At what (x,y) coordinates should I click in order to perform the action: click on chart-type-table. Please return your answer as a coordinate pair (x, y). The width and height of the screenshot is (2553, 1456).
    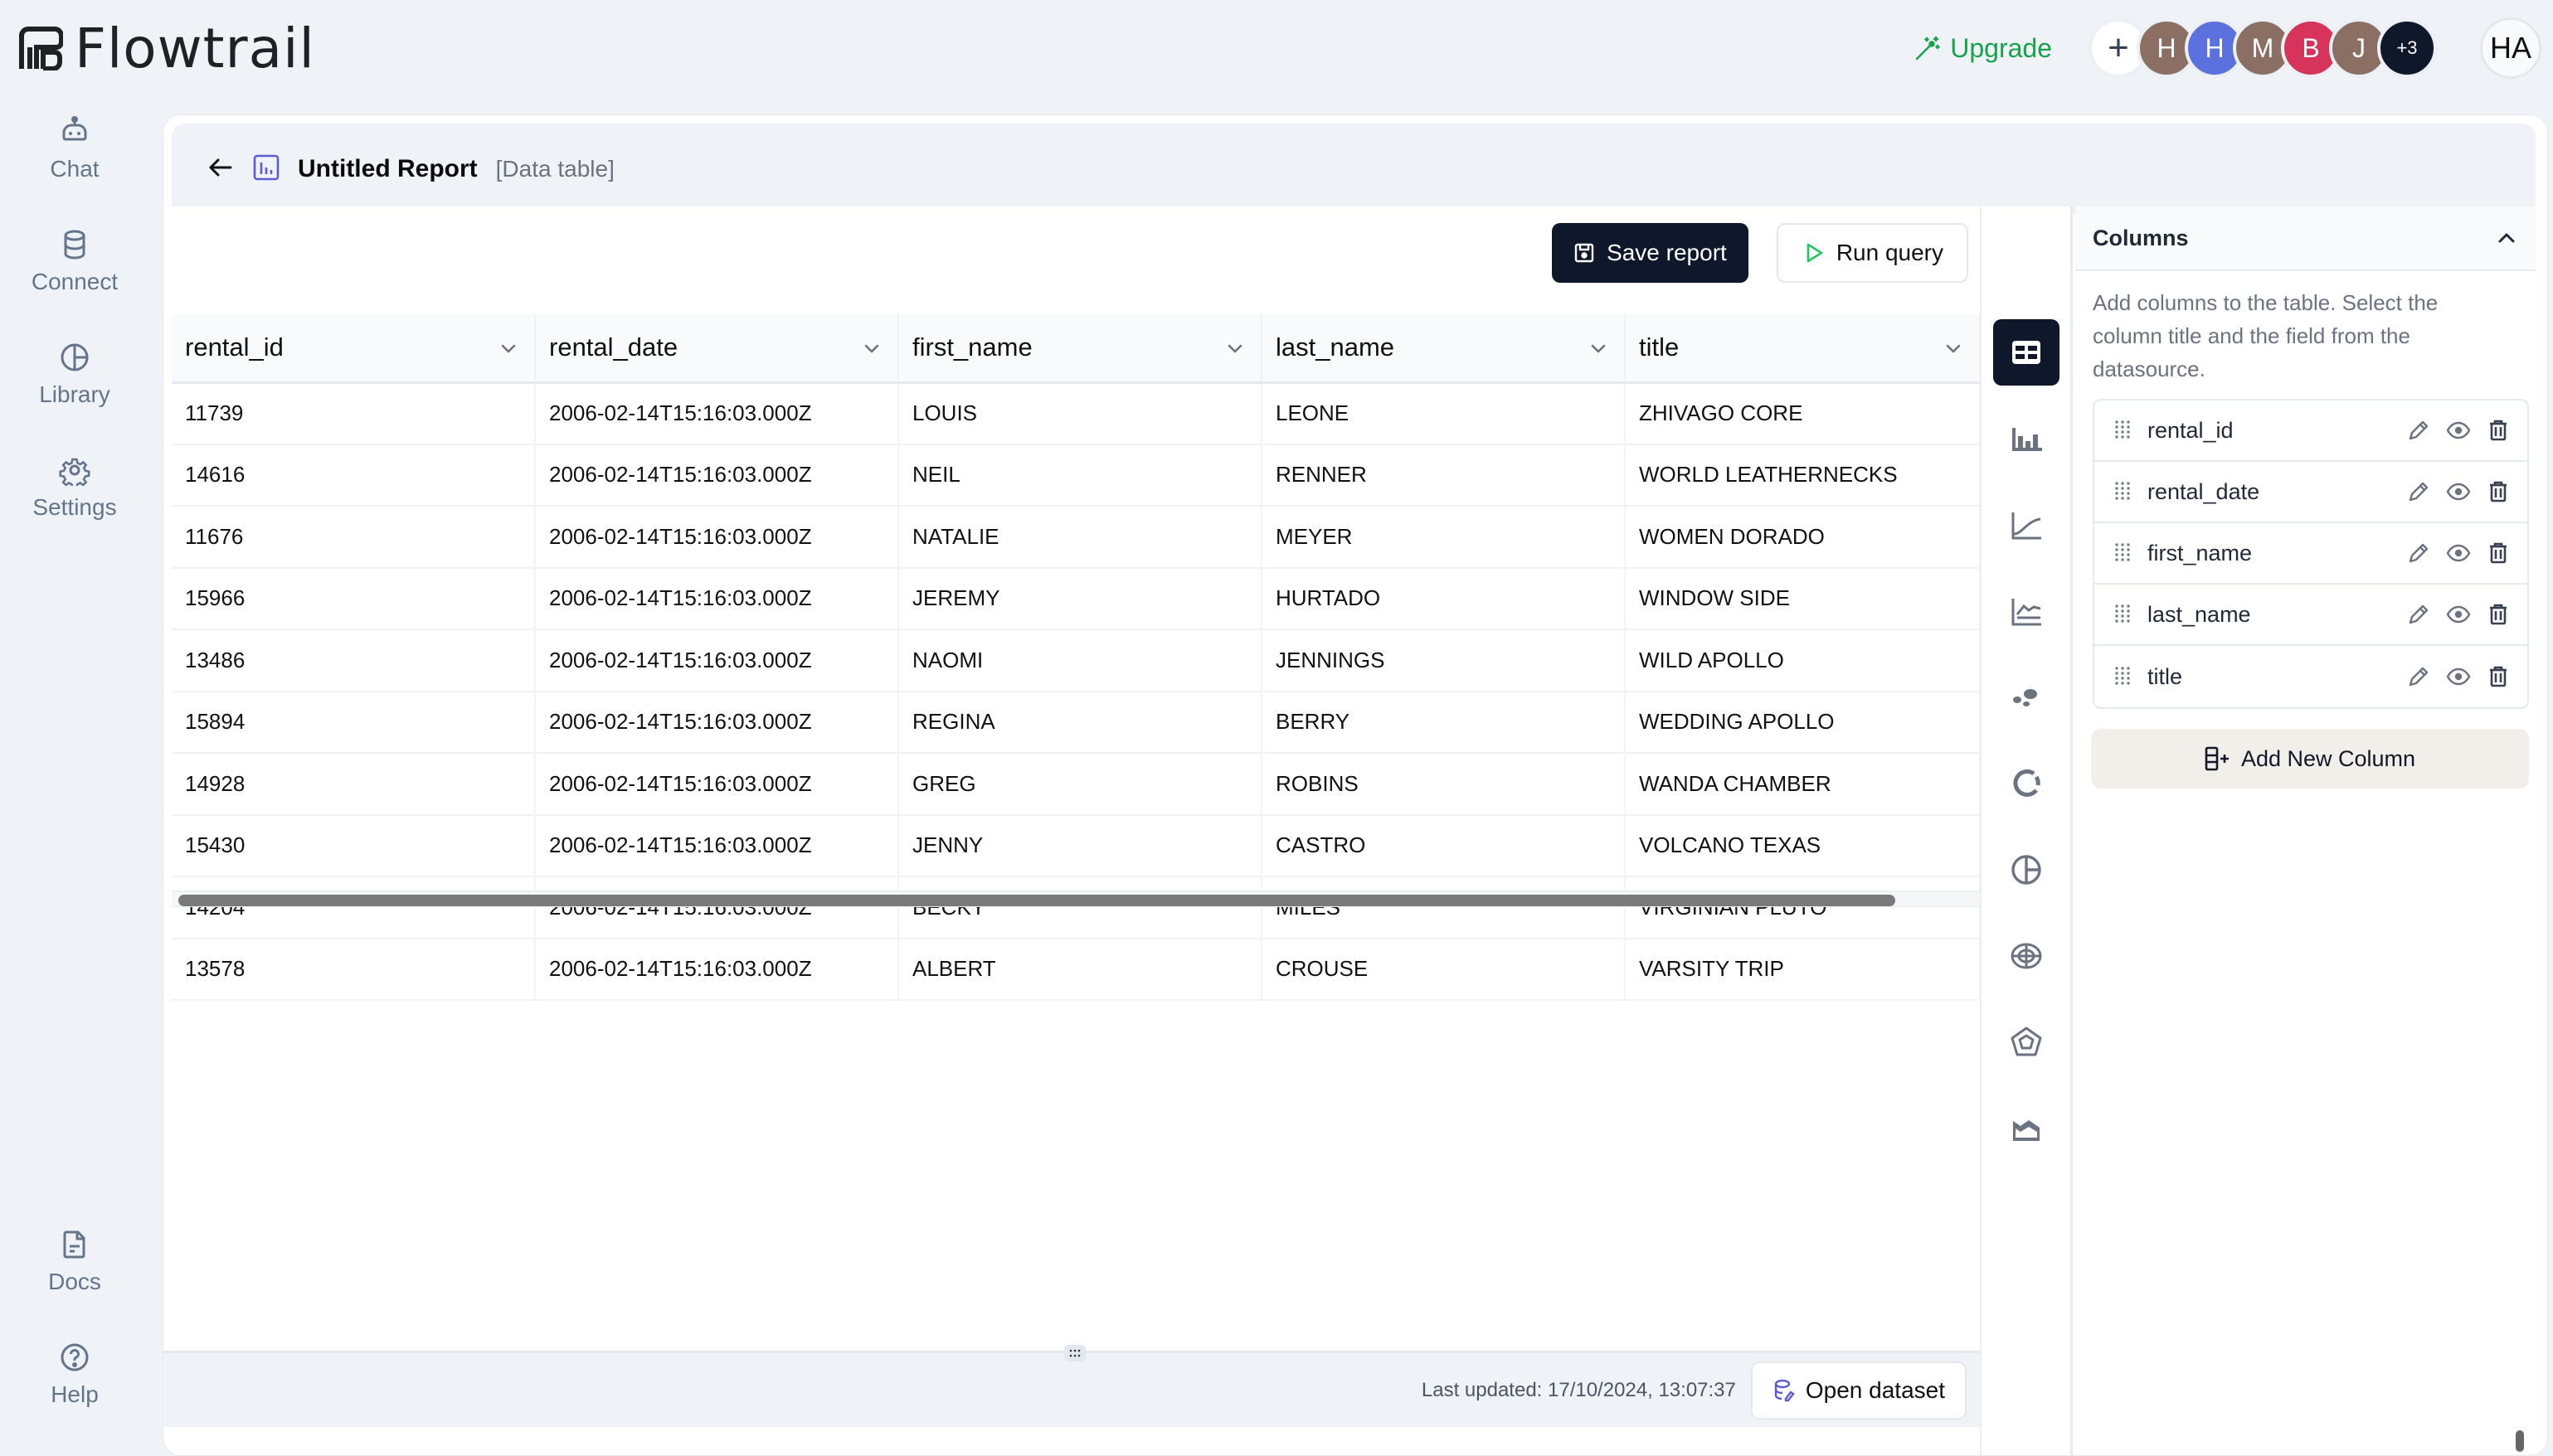
    Looking at the image, I should click on (2026, 352).